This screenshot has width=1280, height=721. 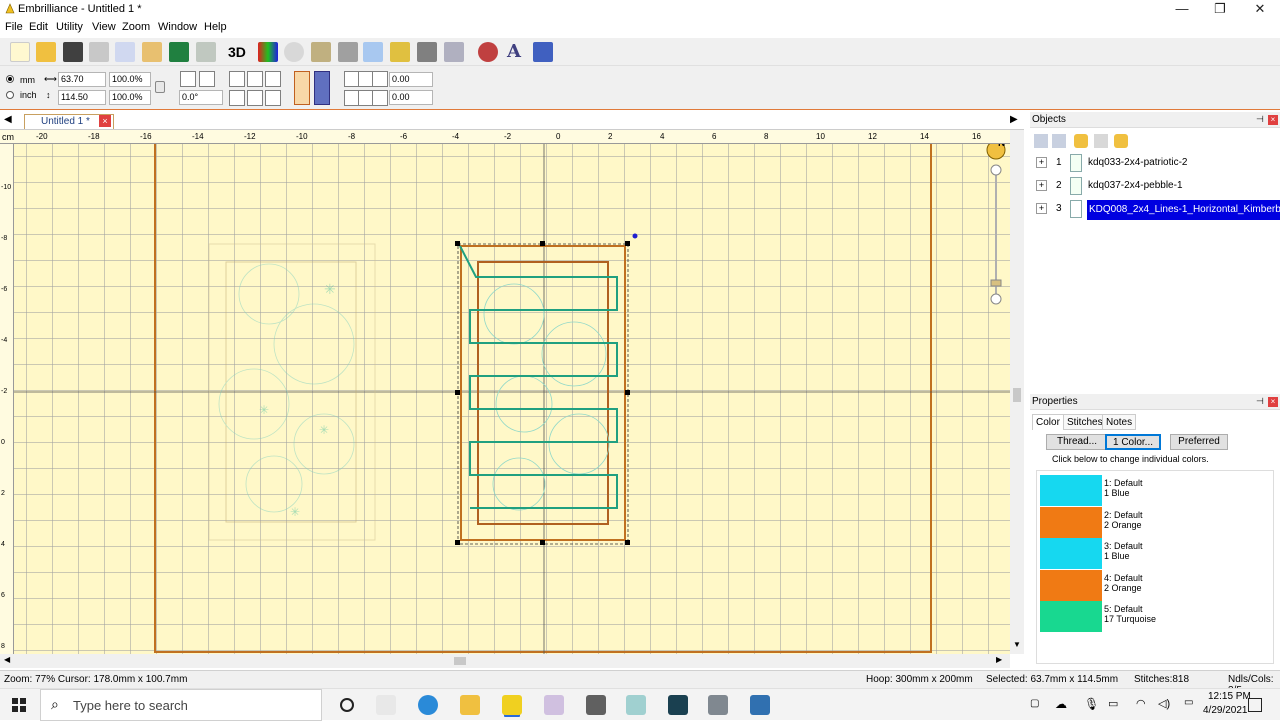 What do you see at coordinates (201, 97) in the screenshot?
I see `angle-field: 0.0°` at bounding box center [201, 97].